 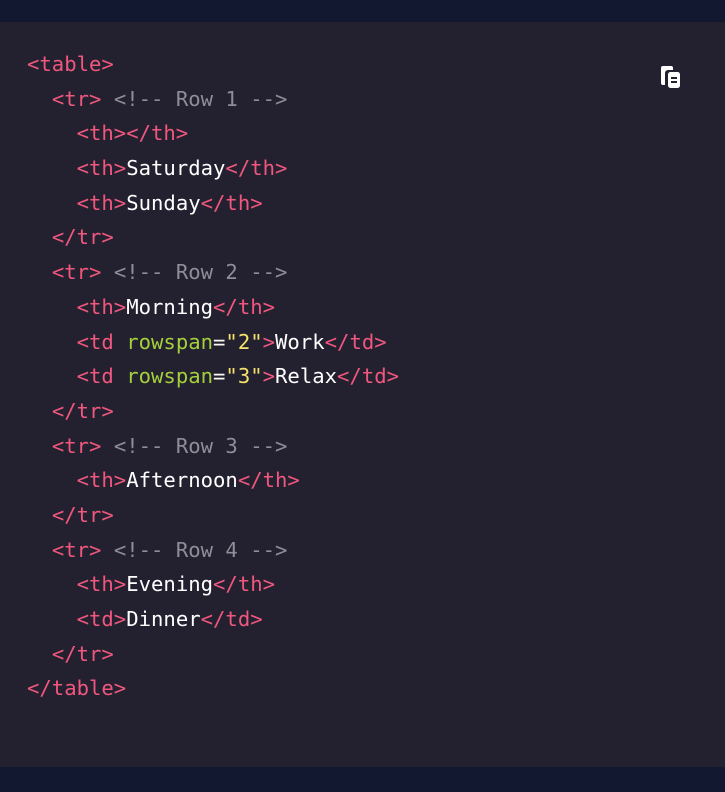 What do you see at coordinates (213, 688) in the screenshot?
I see `code-line: </table>` at bounding box center [213, 688].